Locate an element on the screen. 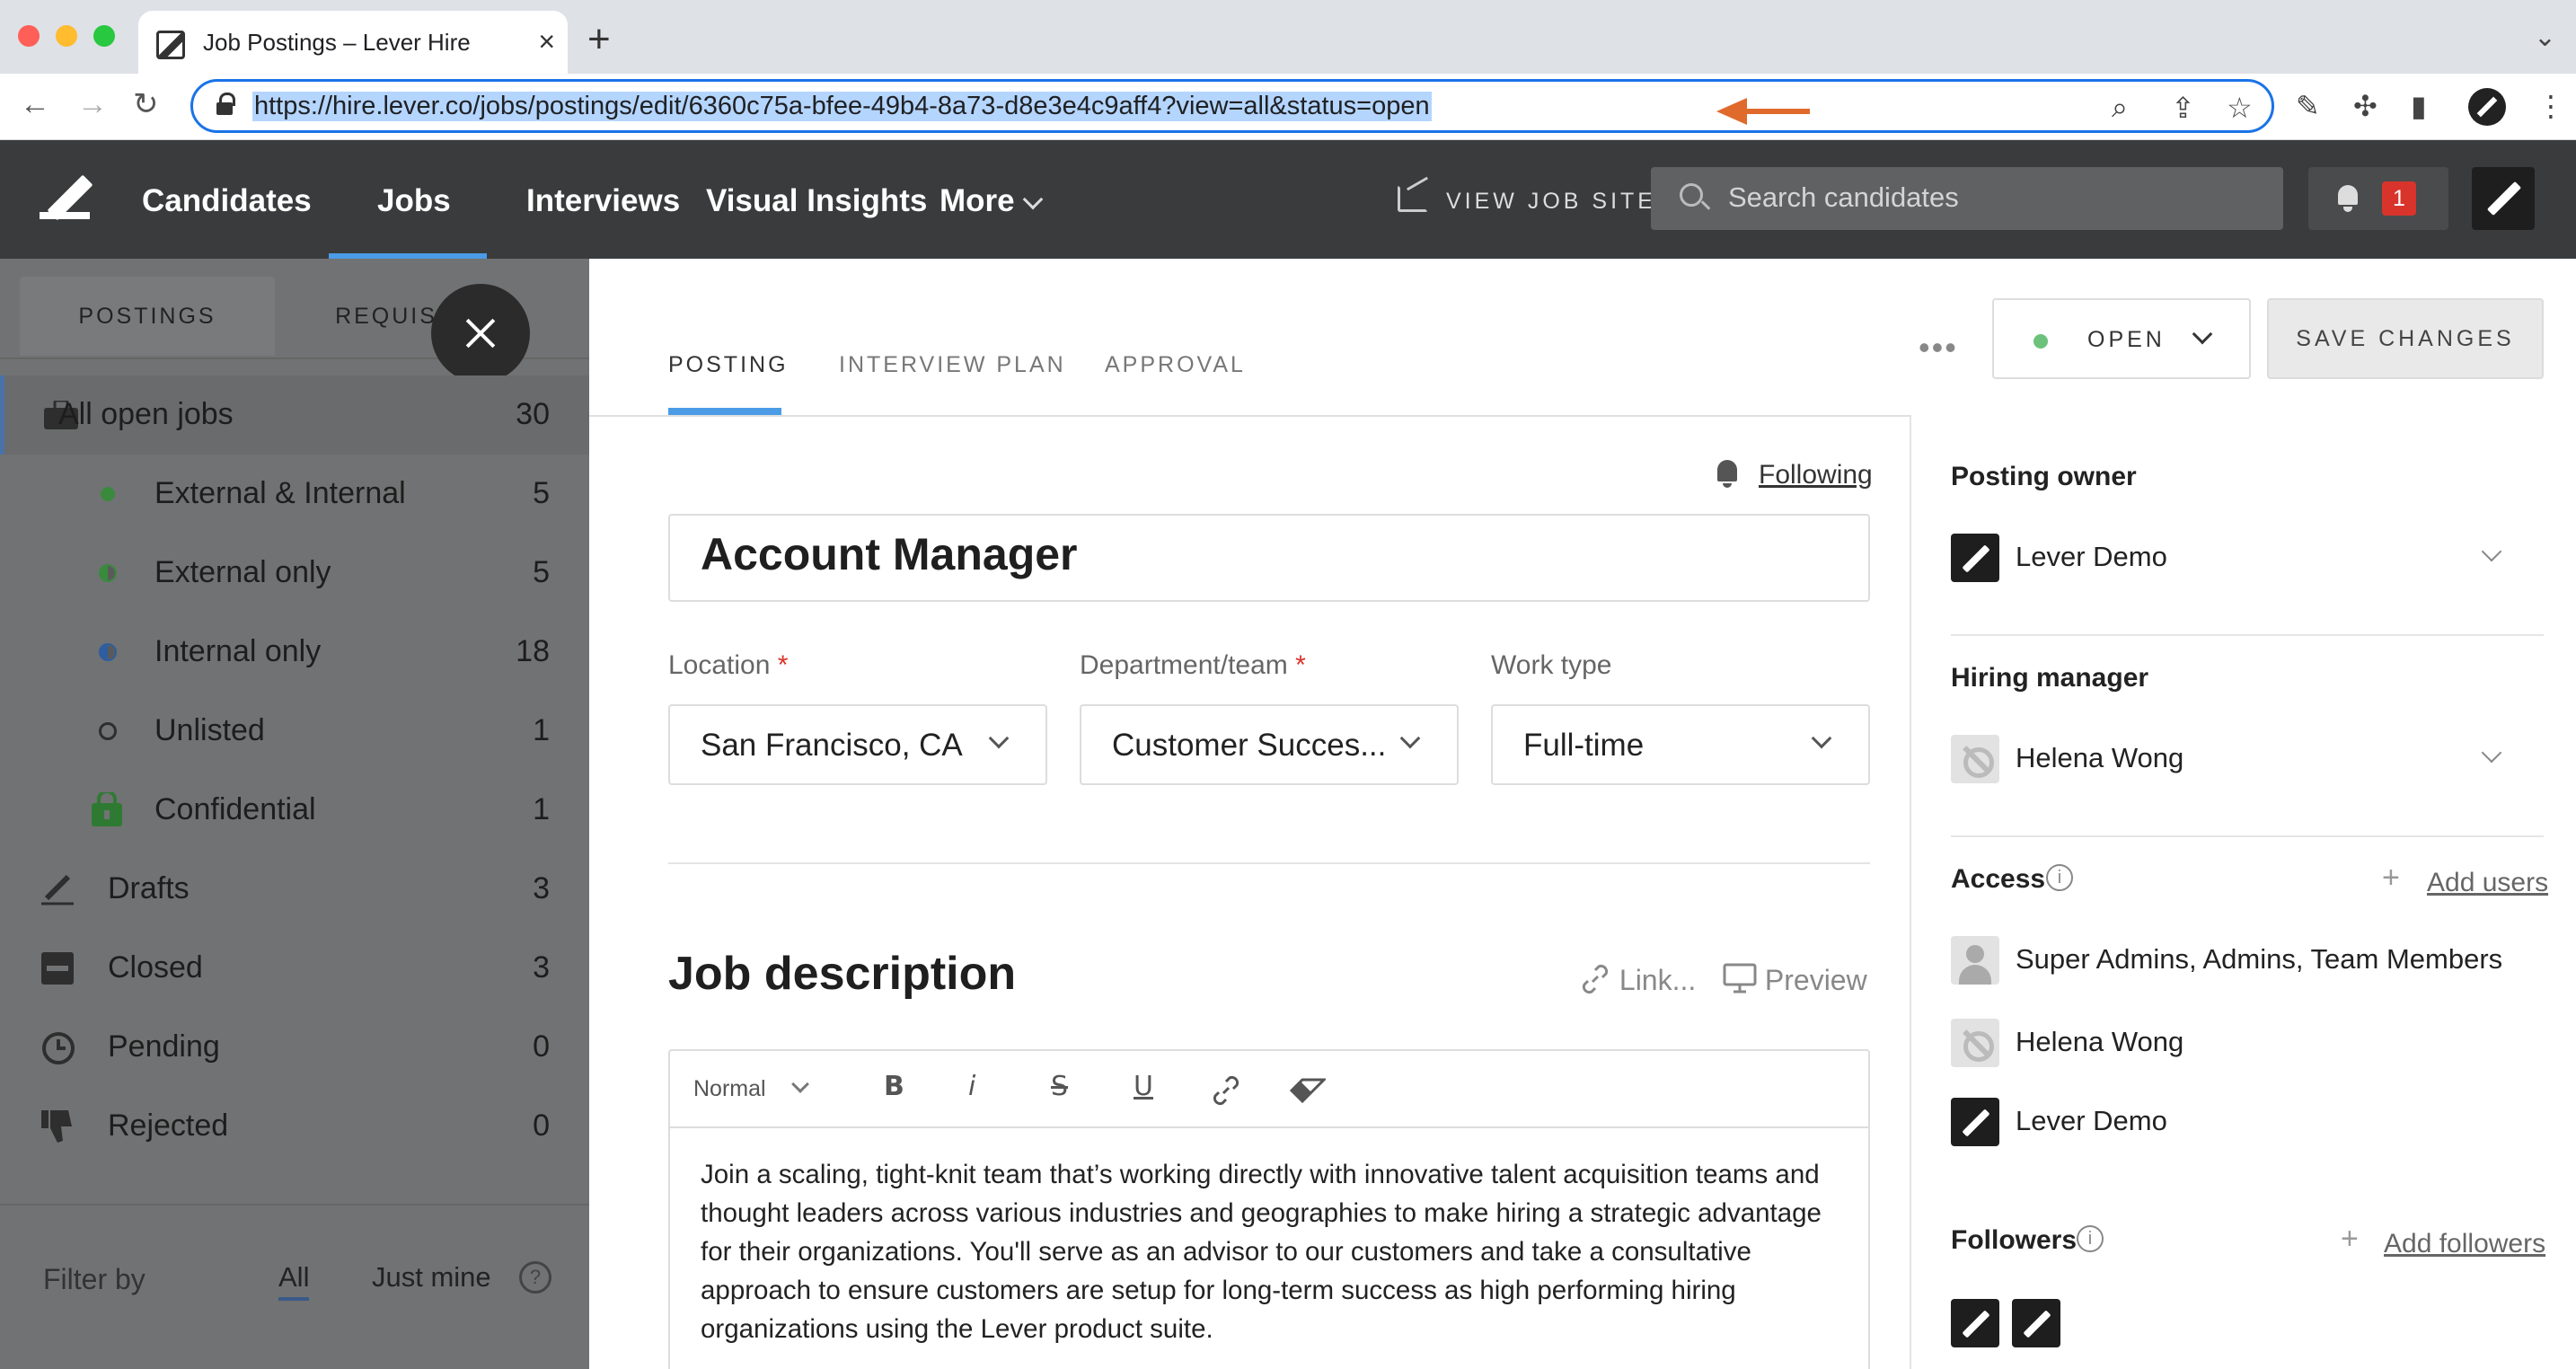  lever-logo-icon is located at coordinates (65, 200).